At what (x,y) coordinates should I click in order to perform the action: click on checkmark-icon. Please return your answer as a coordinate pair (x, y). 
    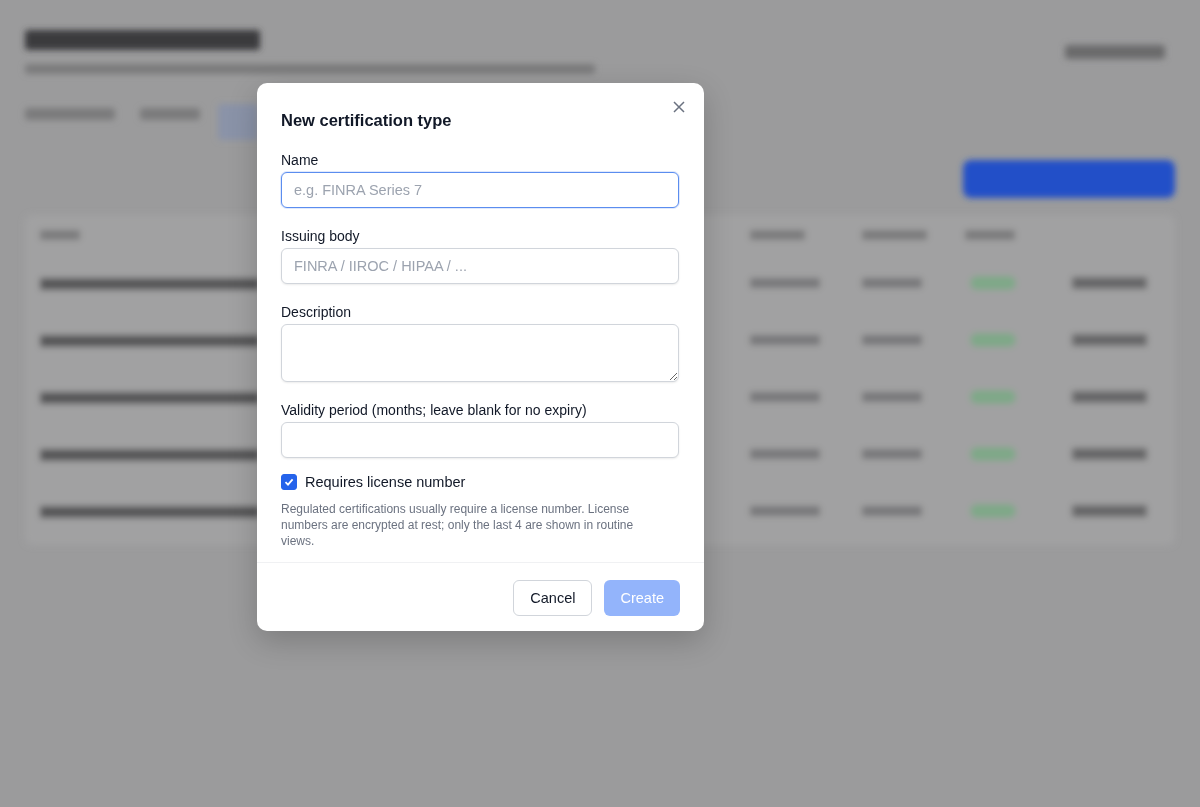
    Looking at the image, I should click on (289, 482).